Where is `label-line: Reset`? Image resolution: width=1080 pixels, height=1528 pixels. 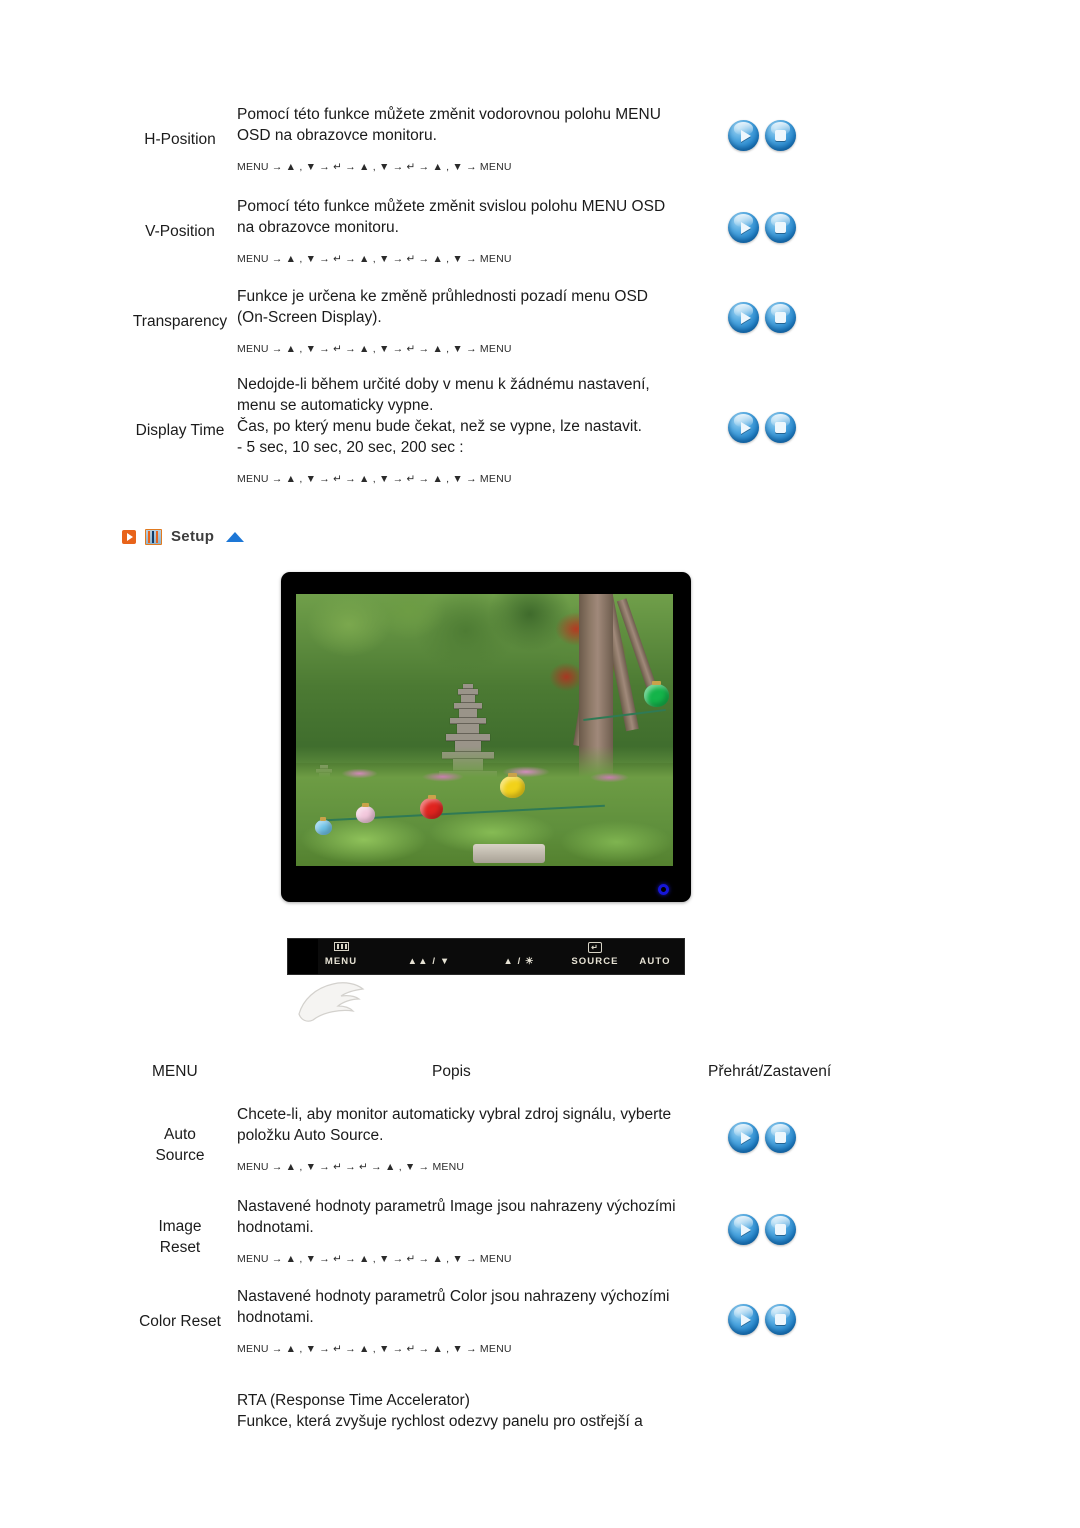 label-line: Reset is located at coordinates (180, 1247).